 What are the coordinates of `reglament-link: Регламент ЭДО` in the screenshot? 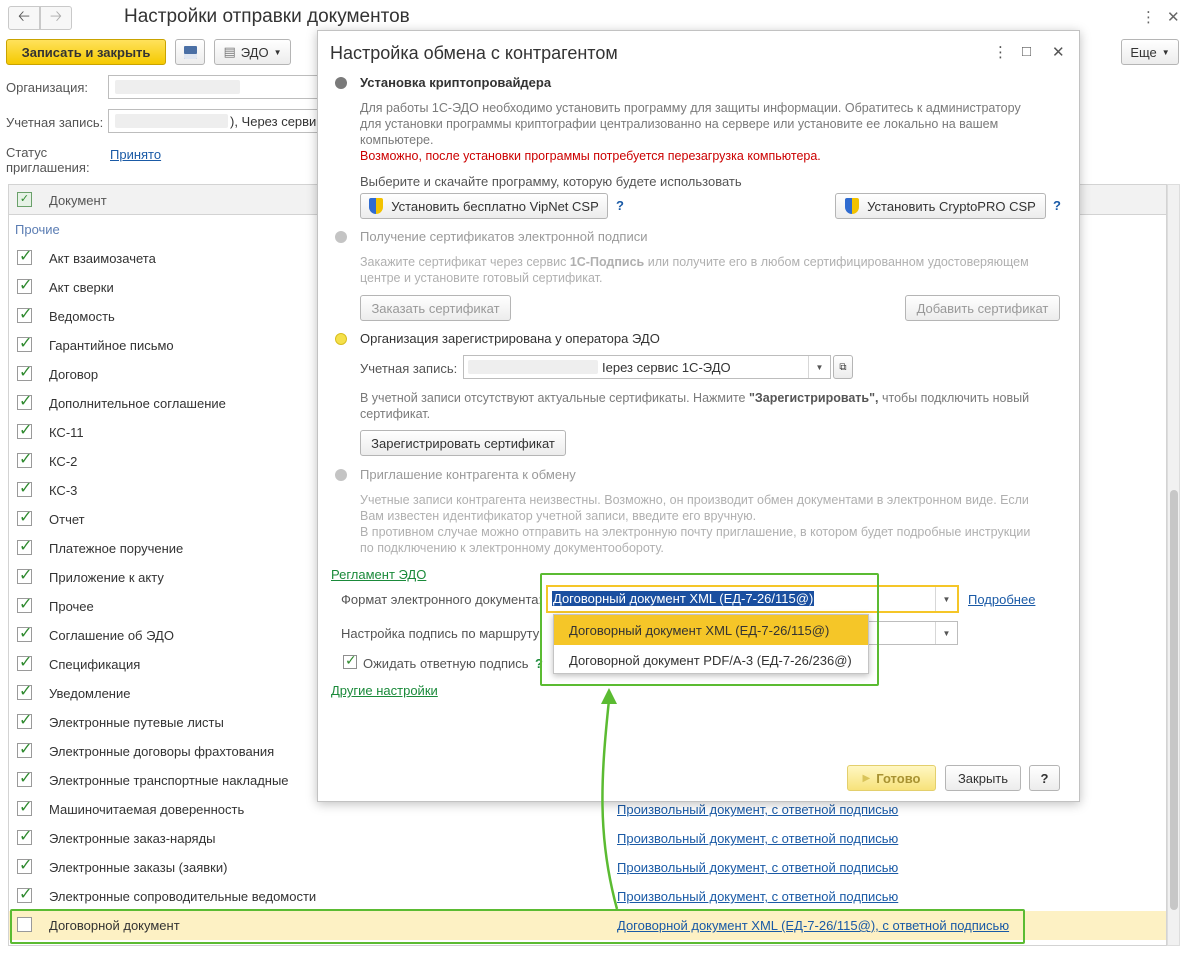 It's located at (378, 574).